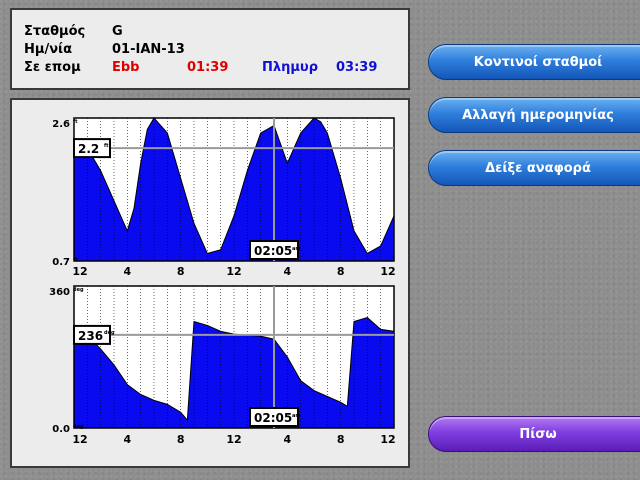  What do you see at coordinates (534, 62) in the screenshot?
I see `nearby-stations-button: Κοντινοί σταθμοί` at bounding box center [534, 62].